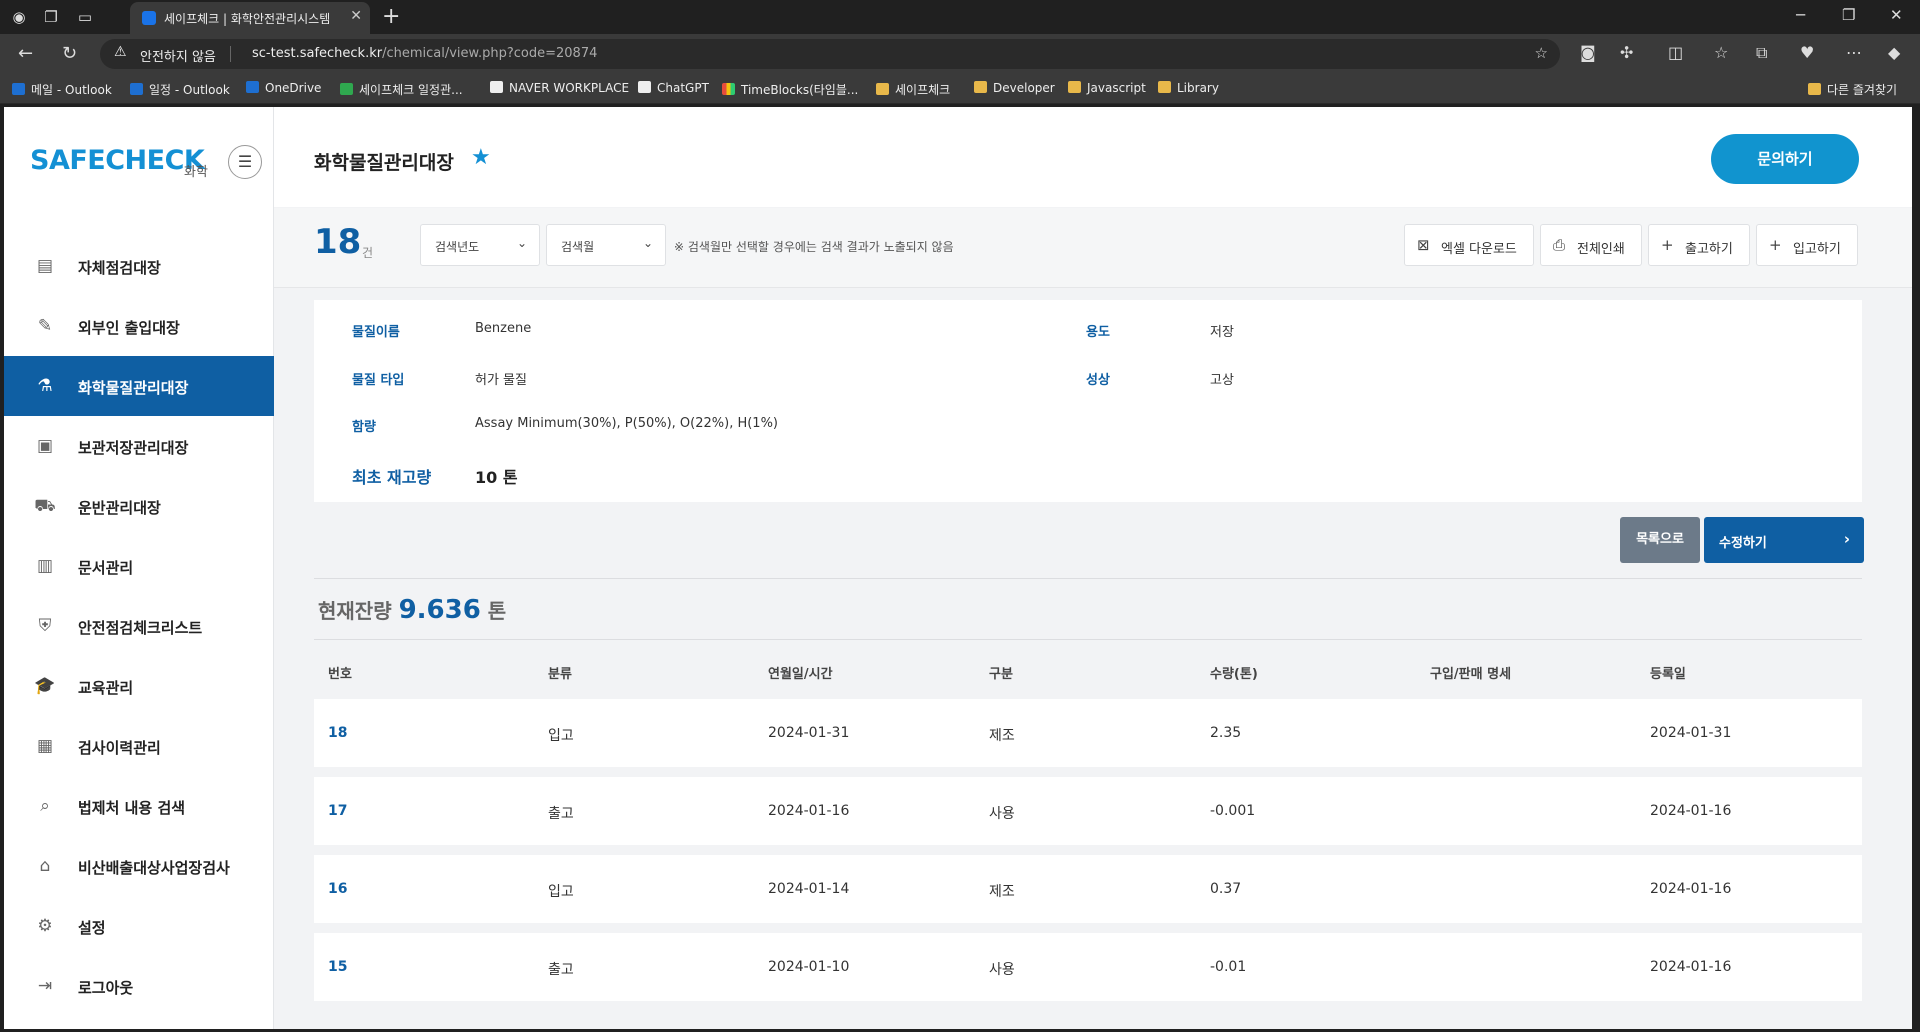 This screenshot has height=1032, width=1920. What do you see at coordinates (561, 736) in the screenshot?
I see `row-category: 입고` at bounding box center [561, 736].